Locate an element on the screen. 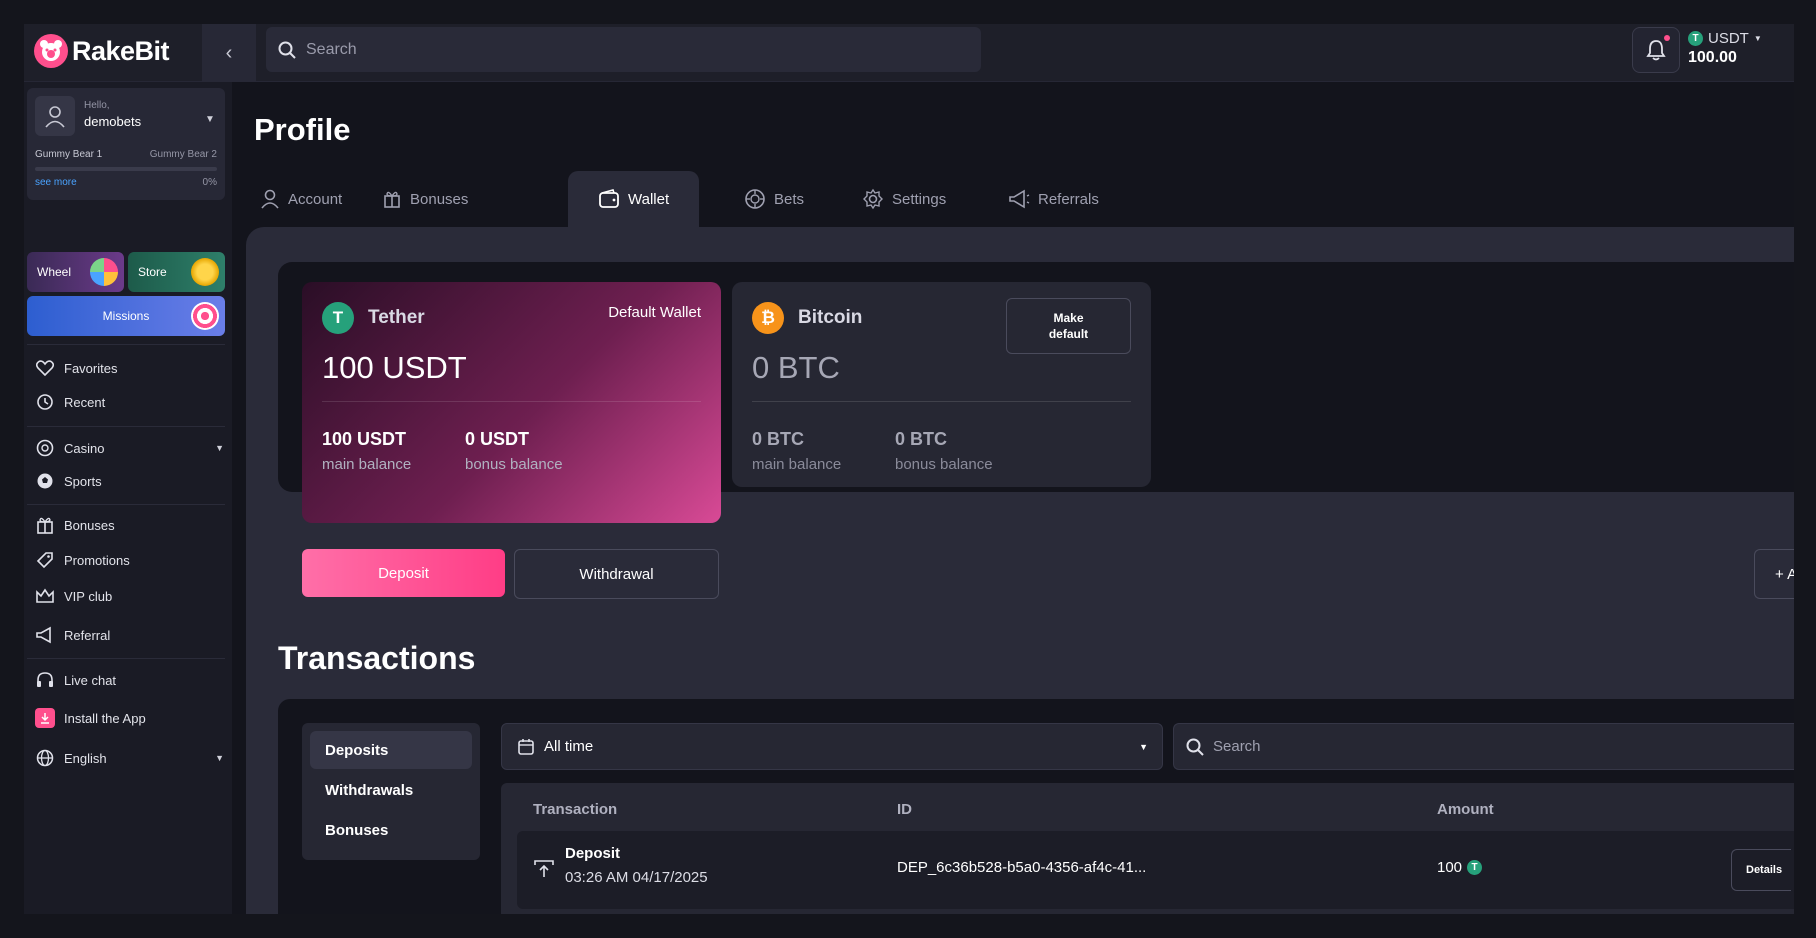 The width and height of the screenshot is (1816, 938). column-header: ID is located at coordinates (904, 809).